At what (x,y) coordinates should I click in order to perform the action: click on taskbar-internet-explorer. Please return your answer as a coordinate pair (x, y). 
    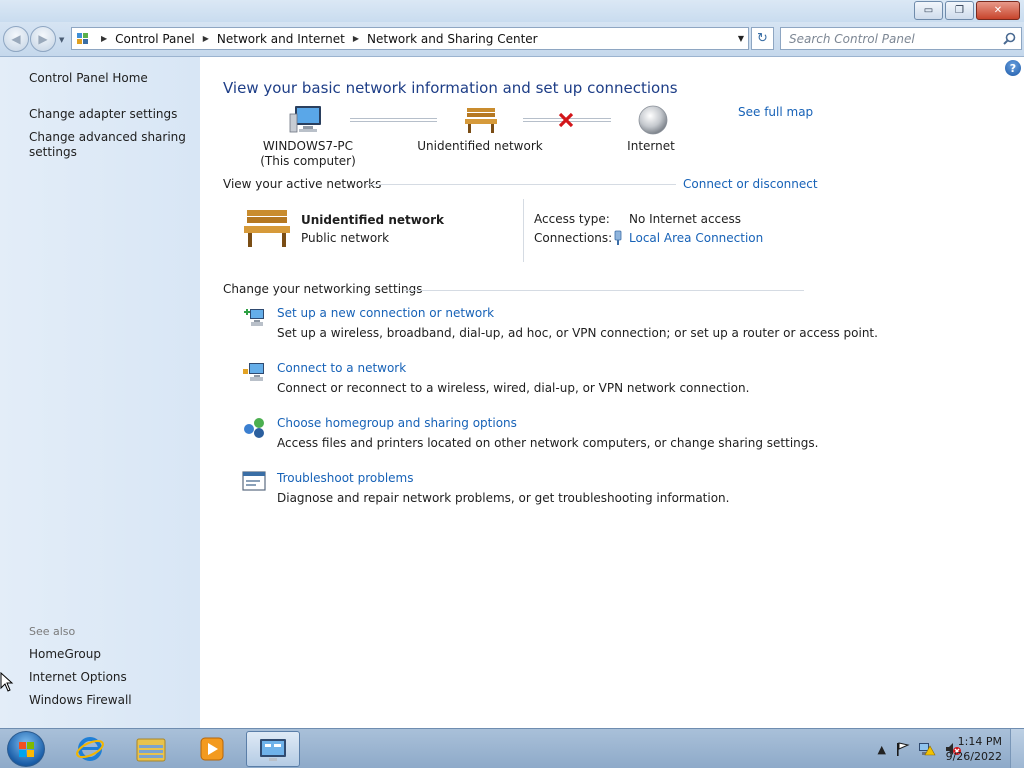
    Looking at the image, I should click on (90, 749).